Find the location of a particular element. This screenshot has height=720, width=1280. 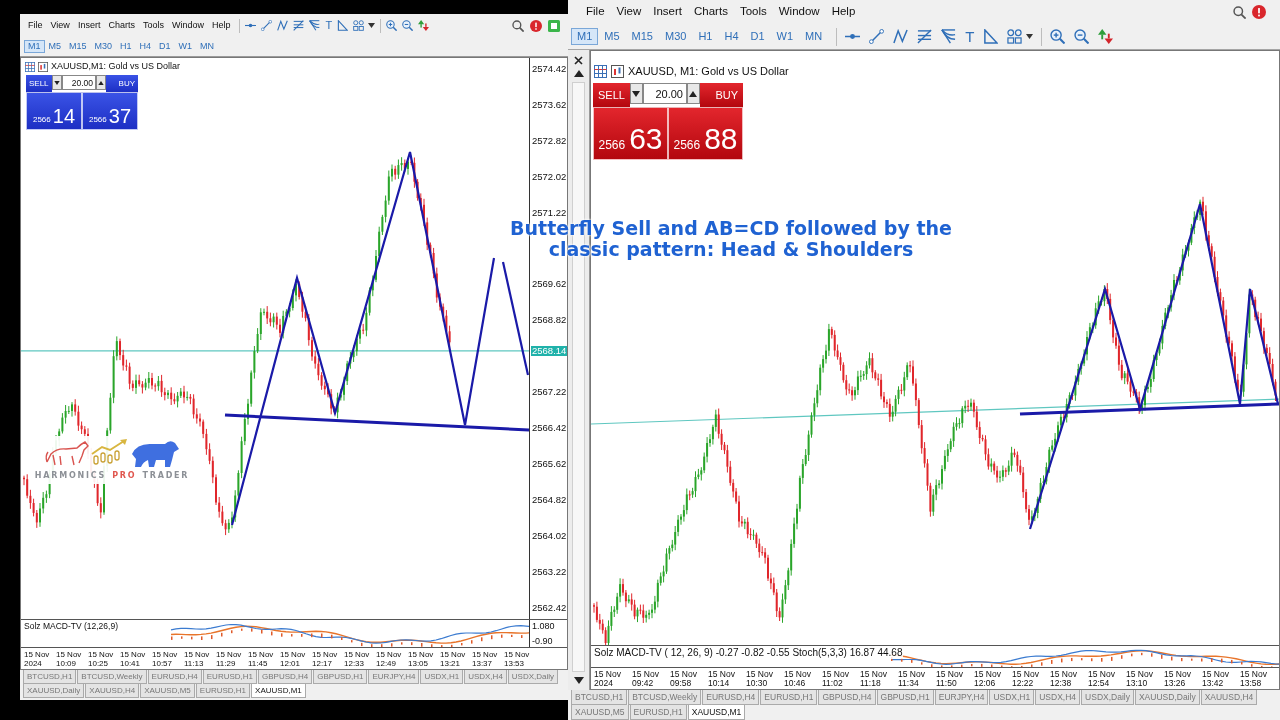

tile-icon is located at coordinates (554, 25).